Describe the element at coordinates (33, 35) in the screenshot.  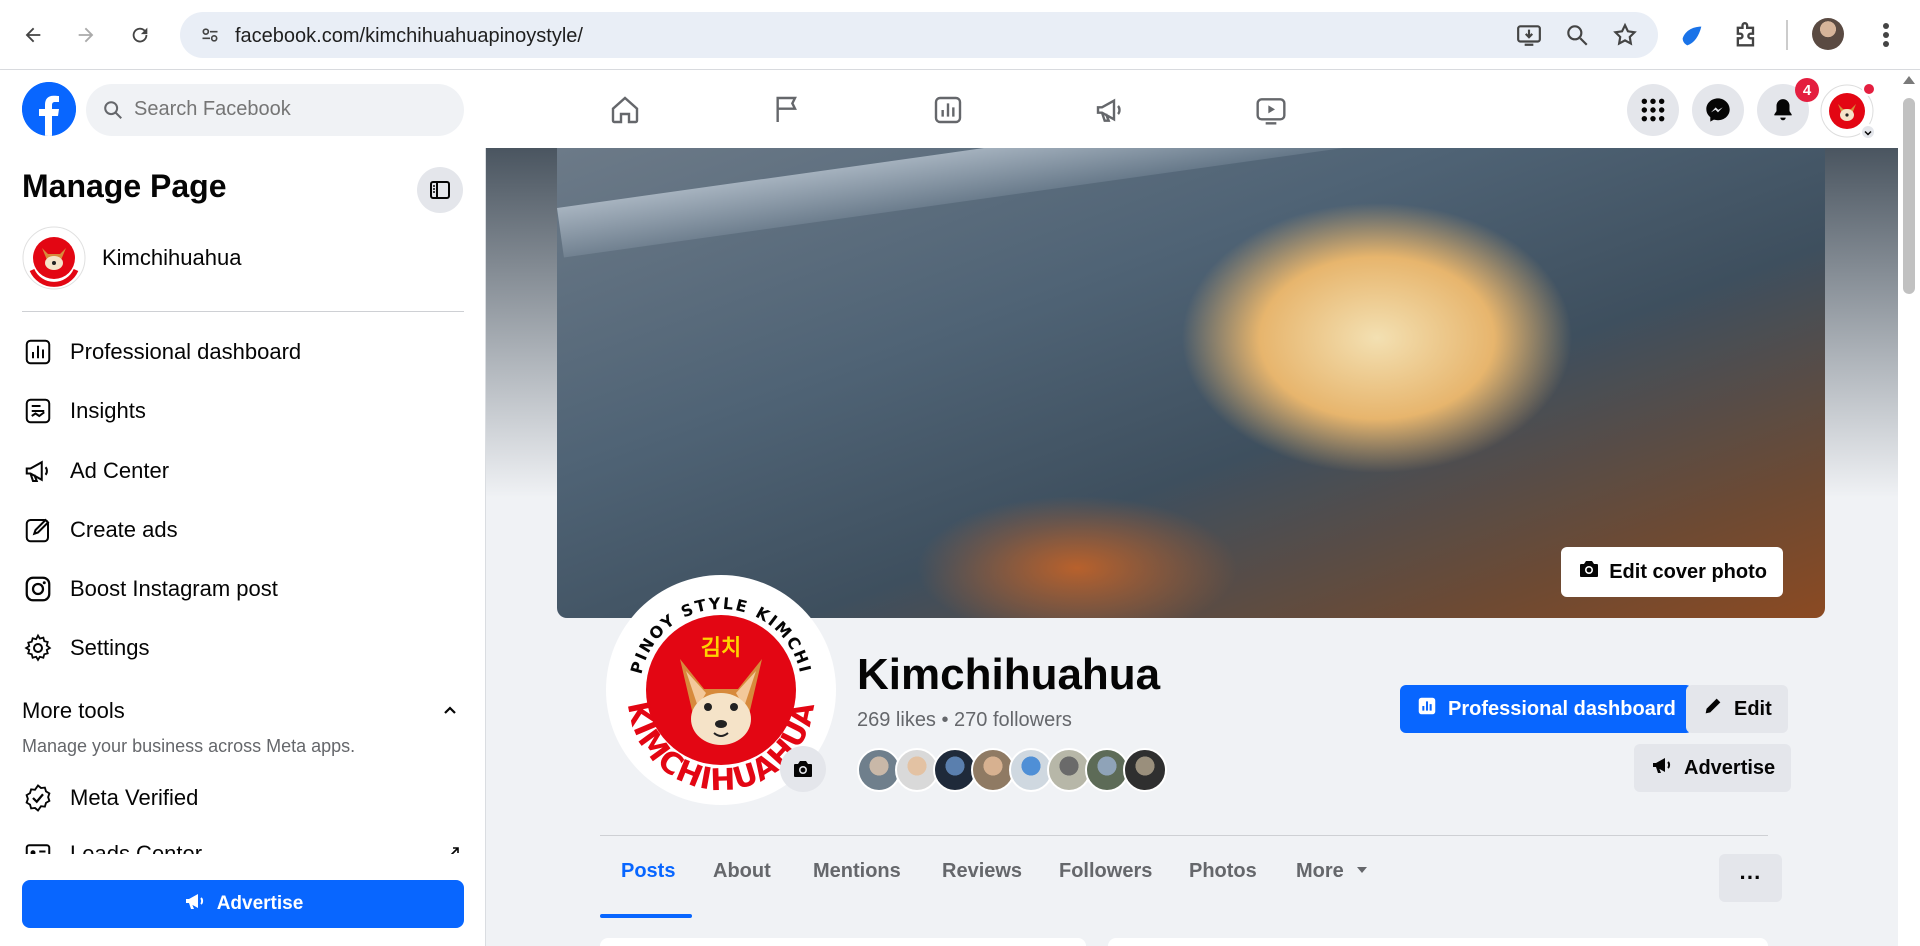
I see `back-icon` at that location.